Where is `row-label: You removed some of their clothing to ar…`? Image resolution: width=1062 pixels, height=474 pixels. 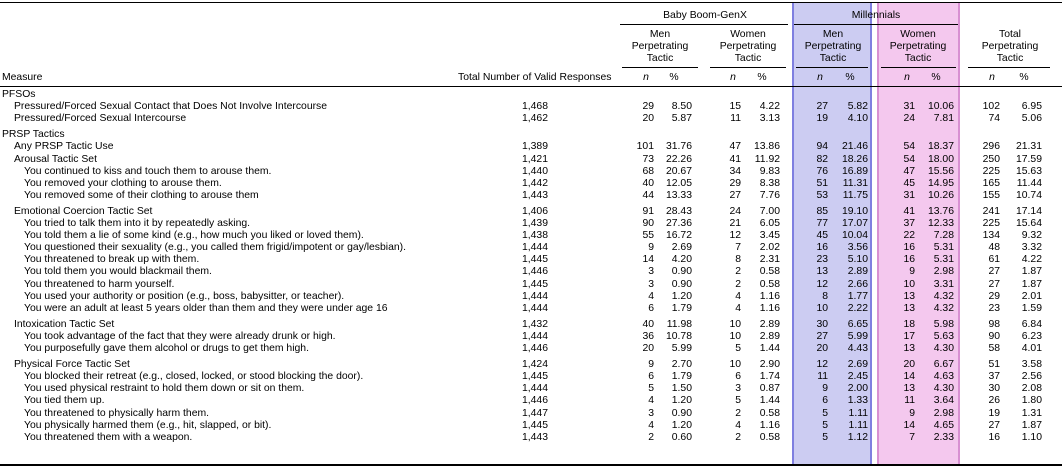 row-label: You removed some of their clothing to ar… is located at coordinates (141, 195).